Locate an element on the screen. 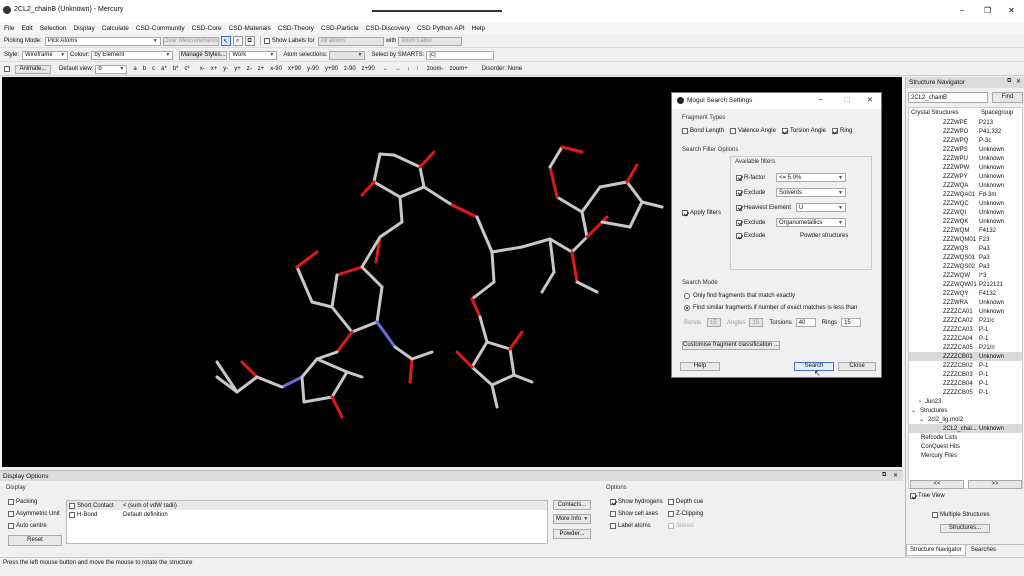 The image size is (1024, 576). tree-entry-zzzwra: ZZZWRA Unknown is located at coordinates (965, 302).